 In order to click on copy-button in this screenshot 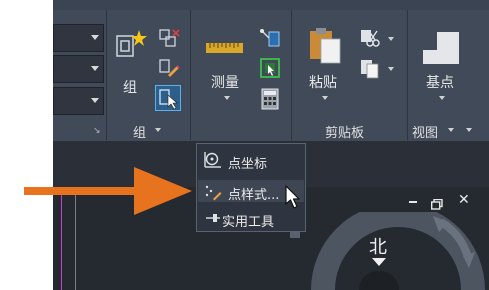, I will do `click(370, 69)`.